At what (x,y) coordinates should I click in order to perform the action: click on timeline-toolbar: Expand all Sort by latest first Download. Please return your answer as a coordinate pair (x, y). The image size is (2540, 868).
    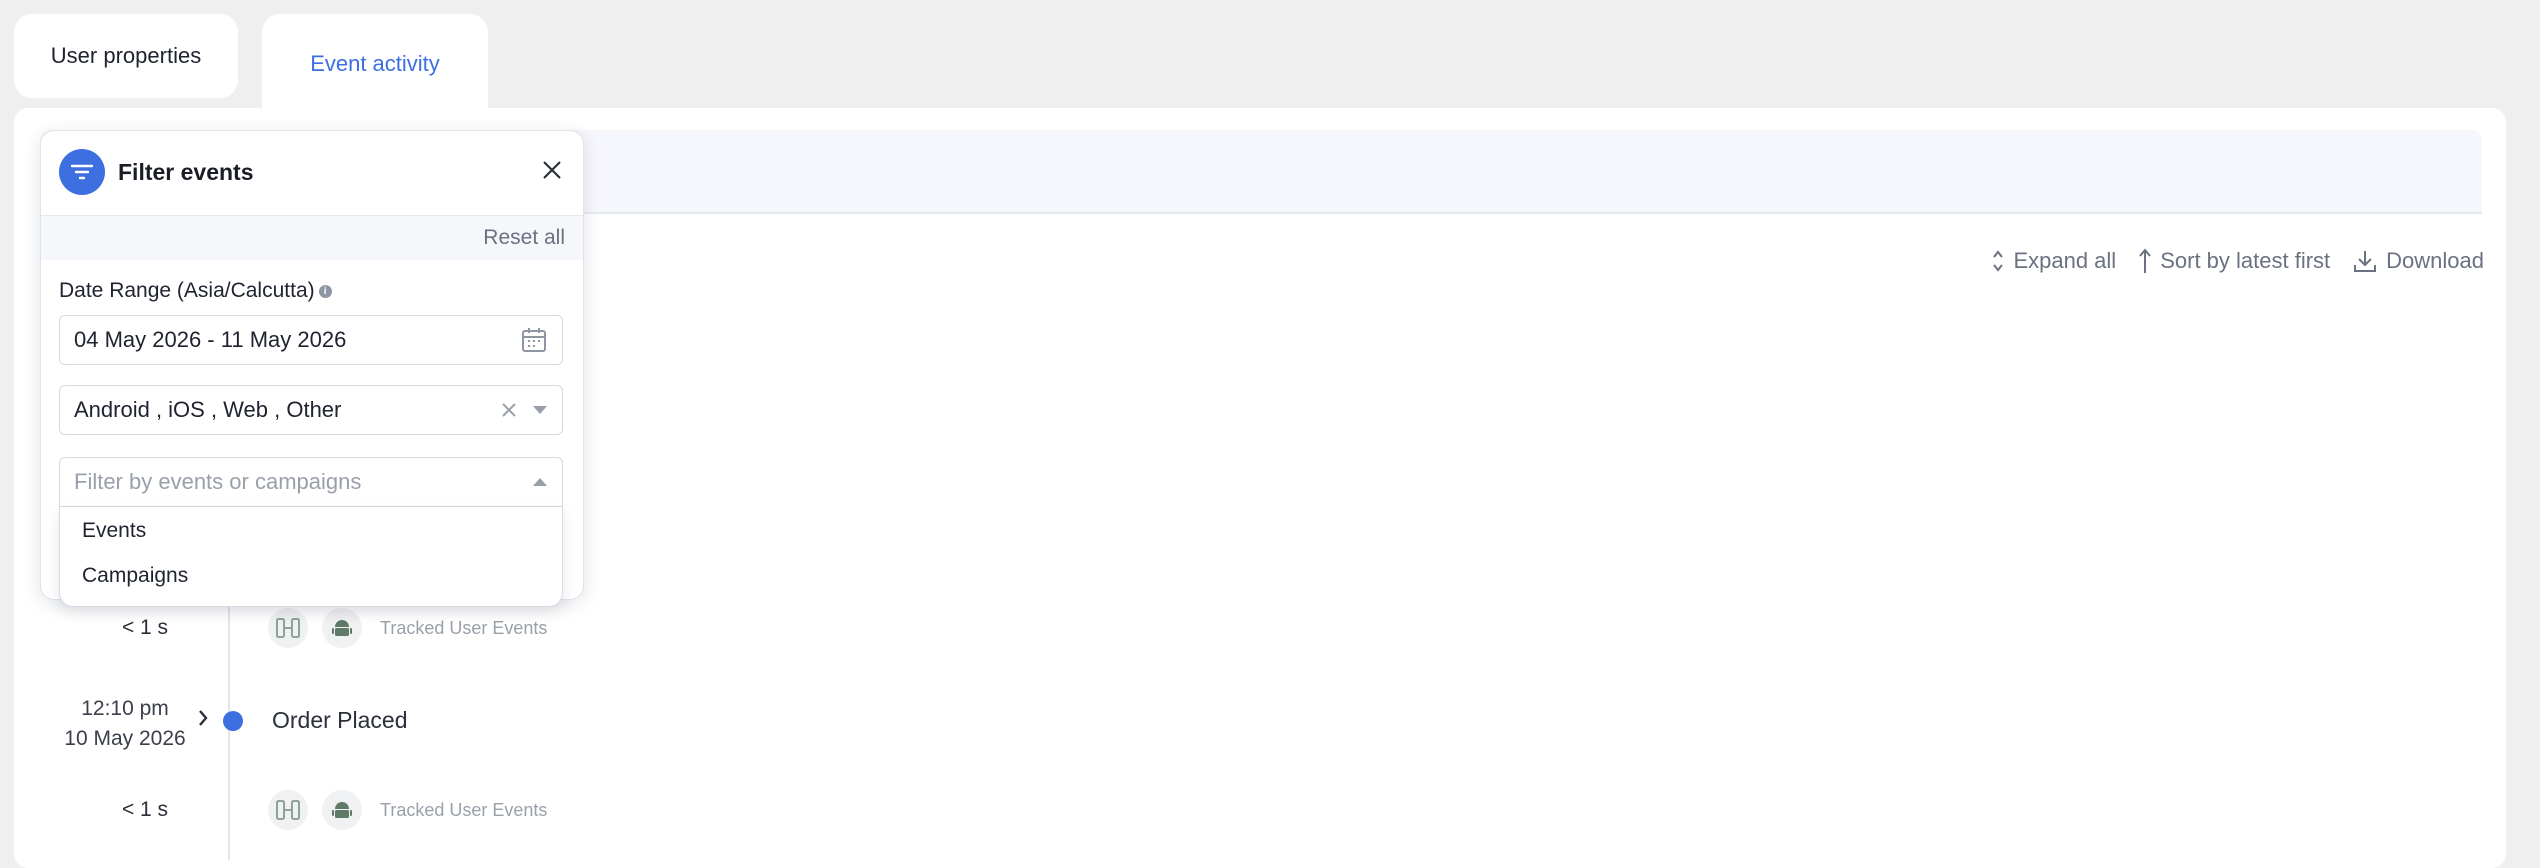
    Looking at the image, I should click on (2237, 261).